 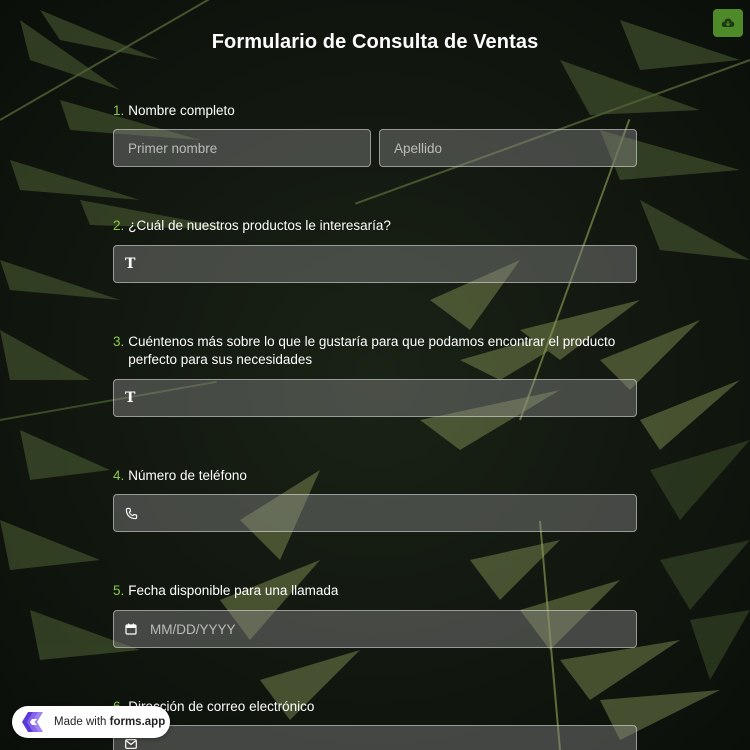 I want to click on badge-text: Made with forms.app, so click(x=109, y=722).